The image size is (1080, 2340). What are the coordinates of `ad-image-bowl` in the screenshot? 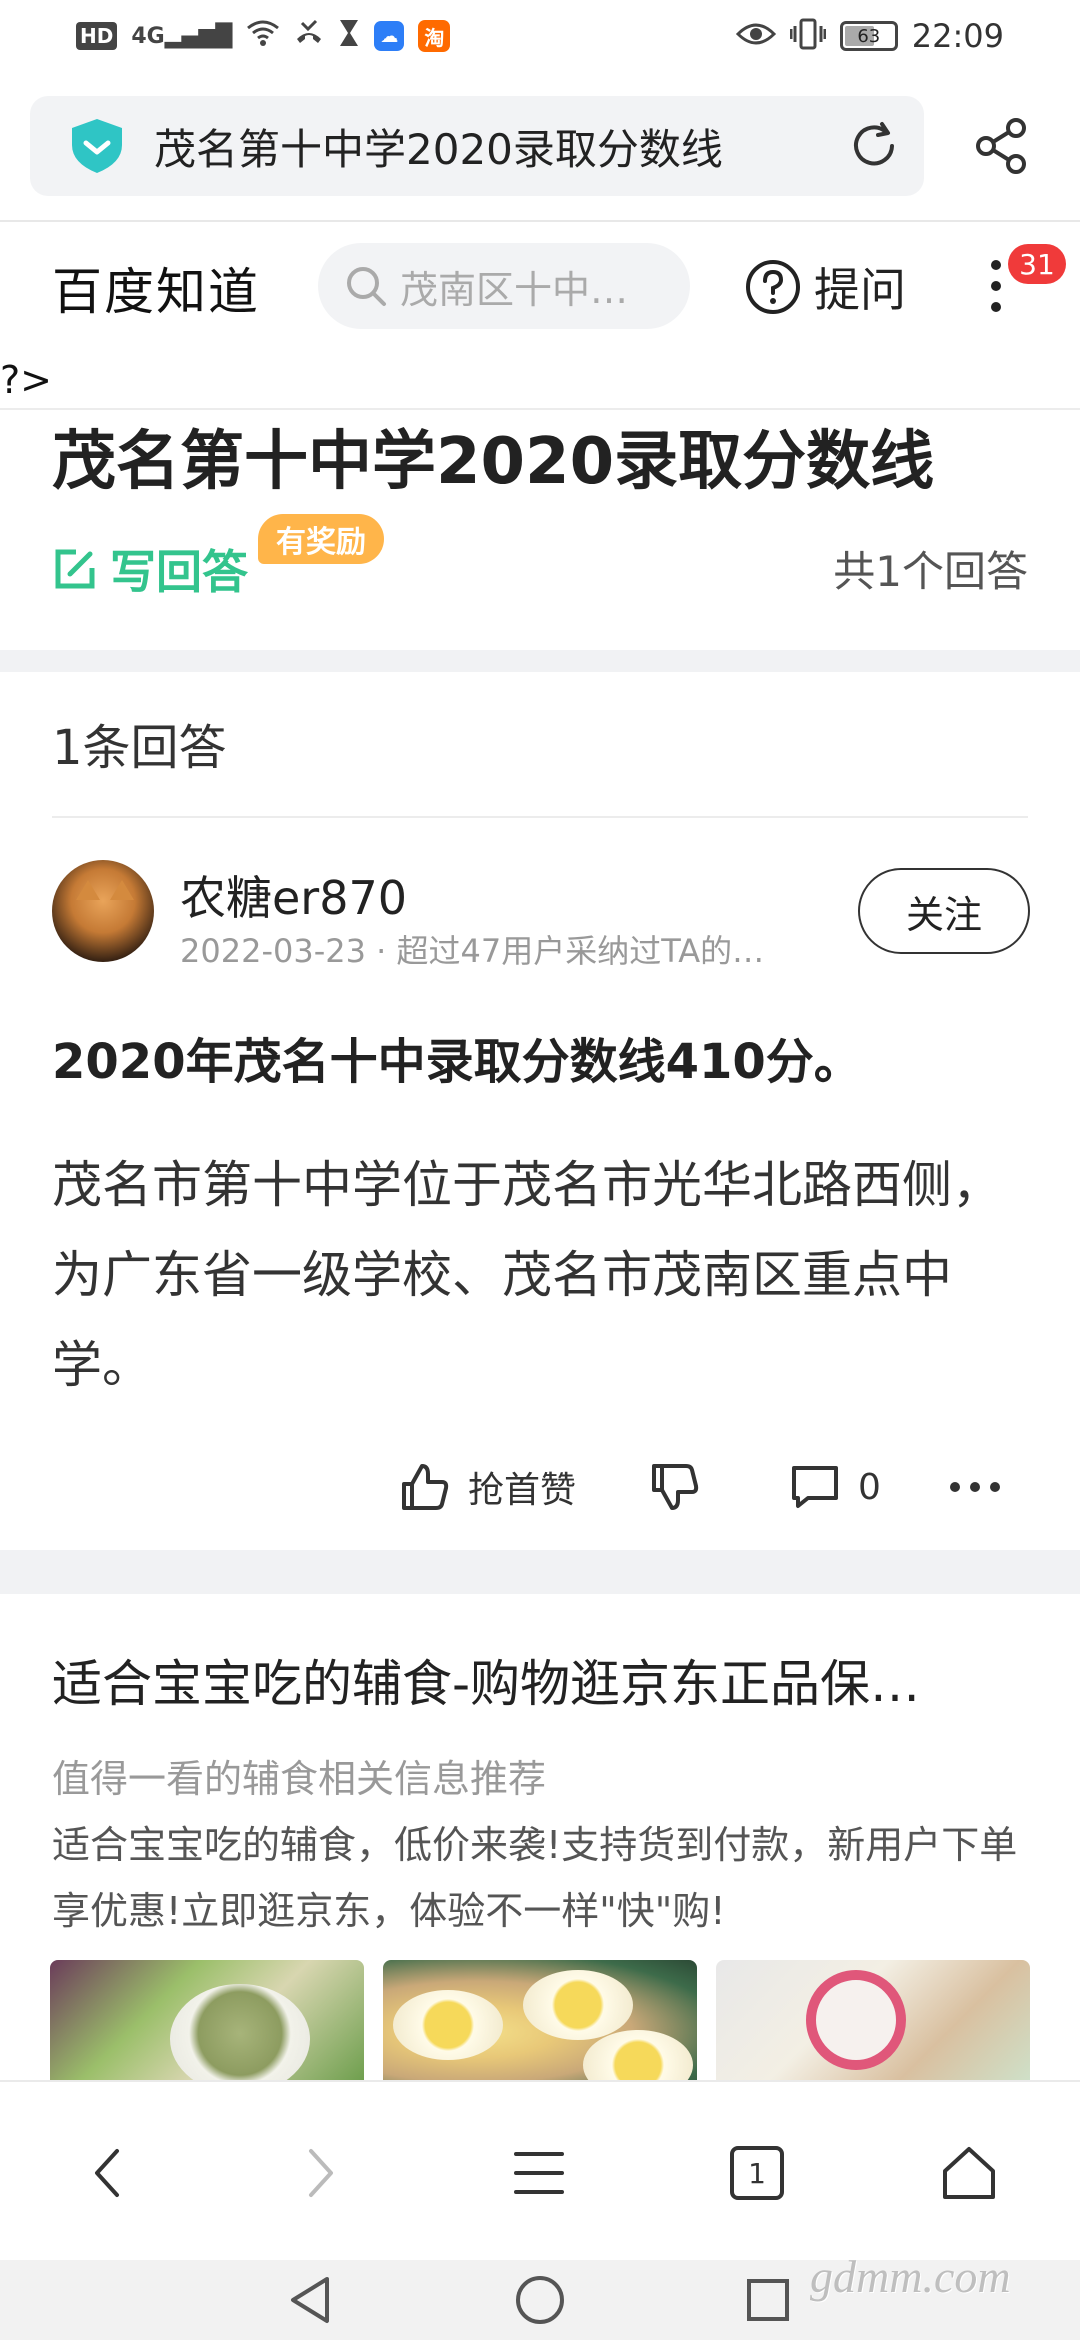 It's located at (240, 2032).